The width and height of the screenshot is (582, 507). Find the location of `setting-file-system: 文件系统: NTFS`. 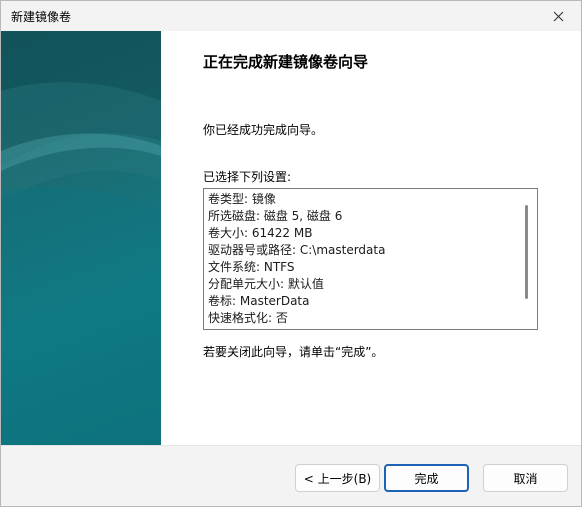

setting-file-system: 文件系统: NTFS is located at coordinates (251, 267).